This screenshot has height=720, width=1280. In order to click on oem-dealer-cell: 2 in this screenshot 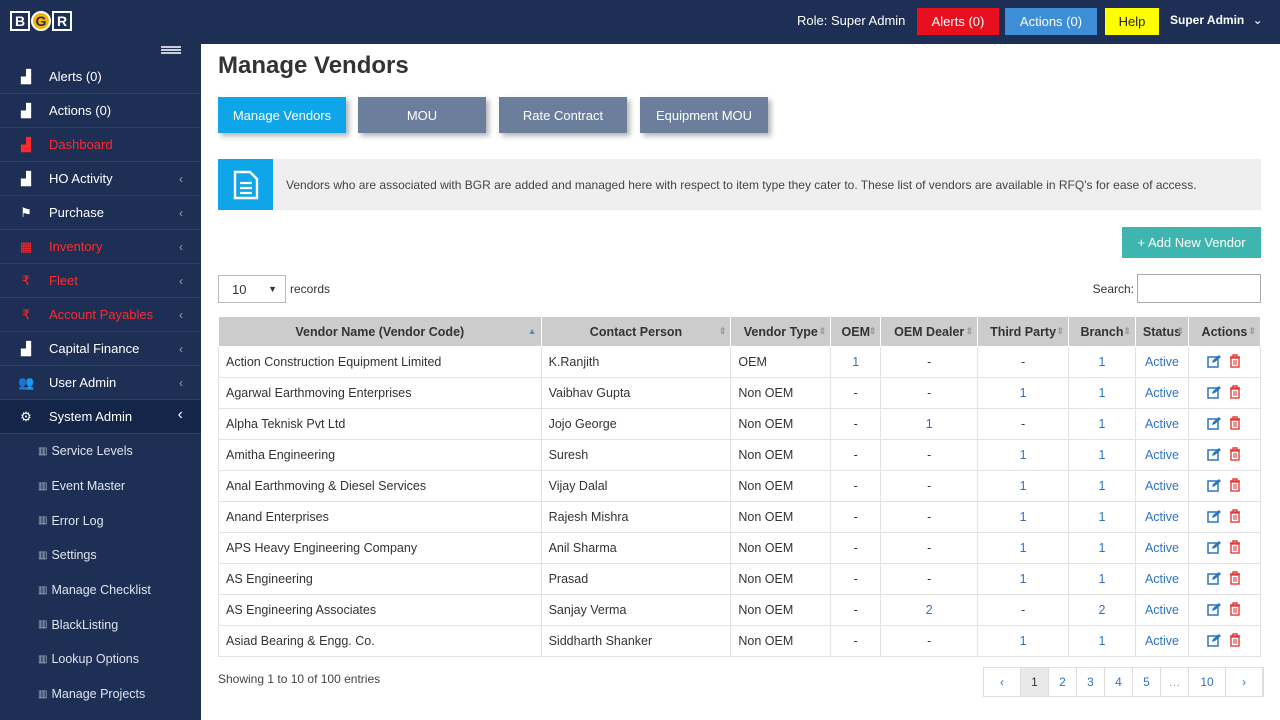, I will do `click(929, 610)`.